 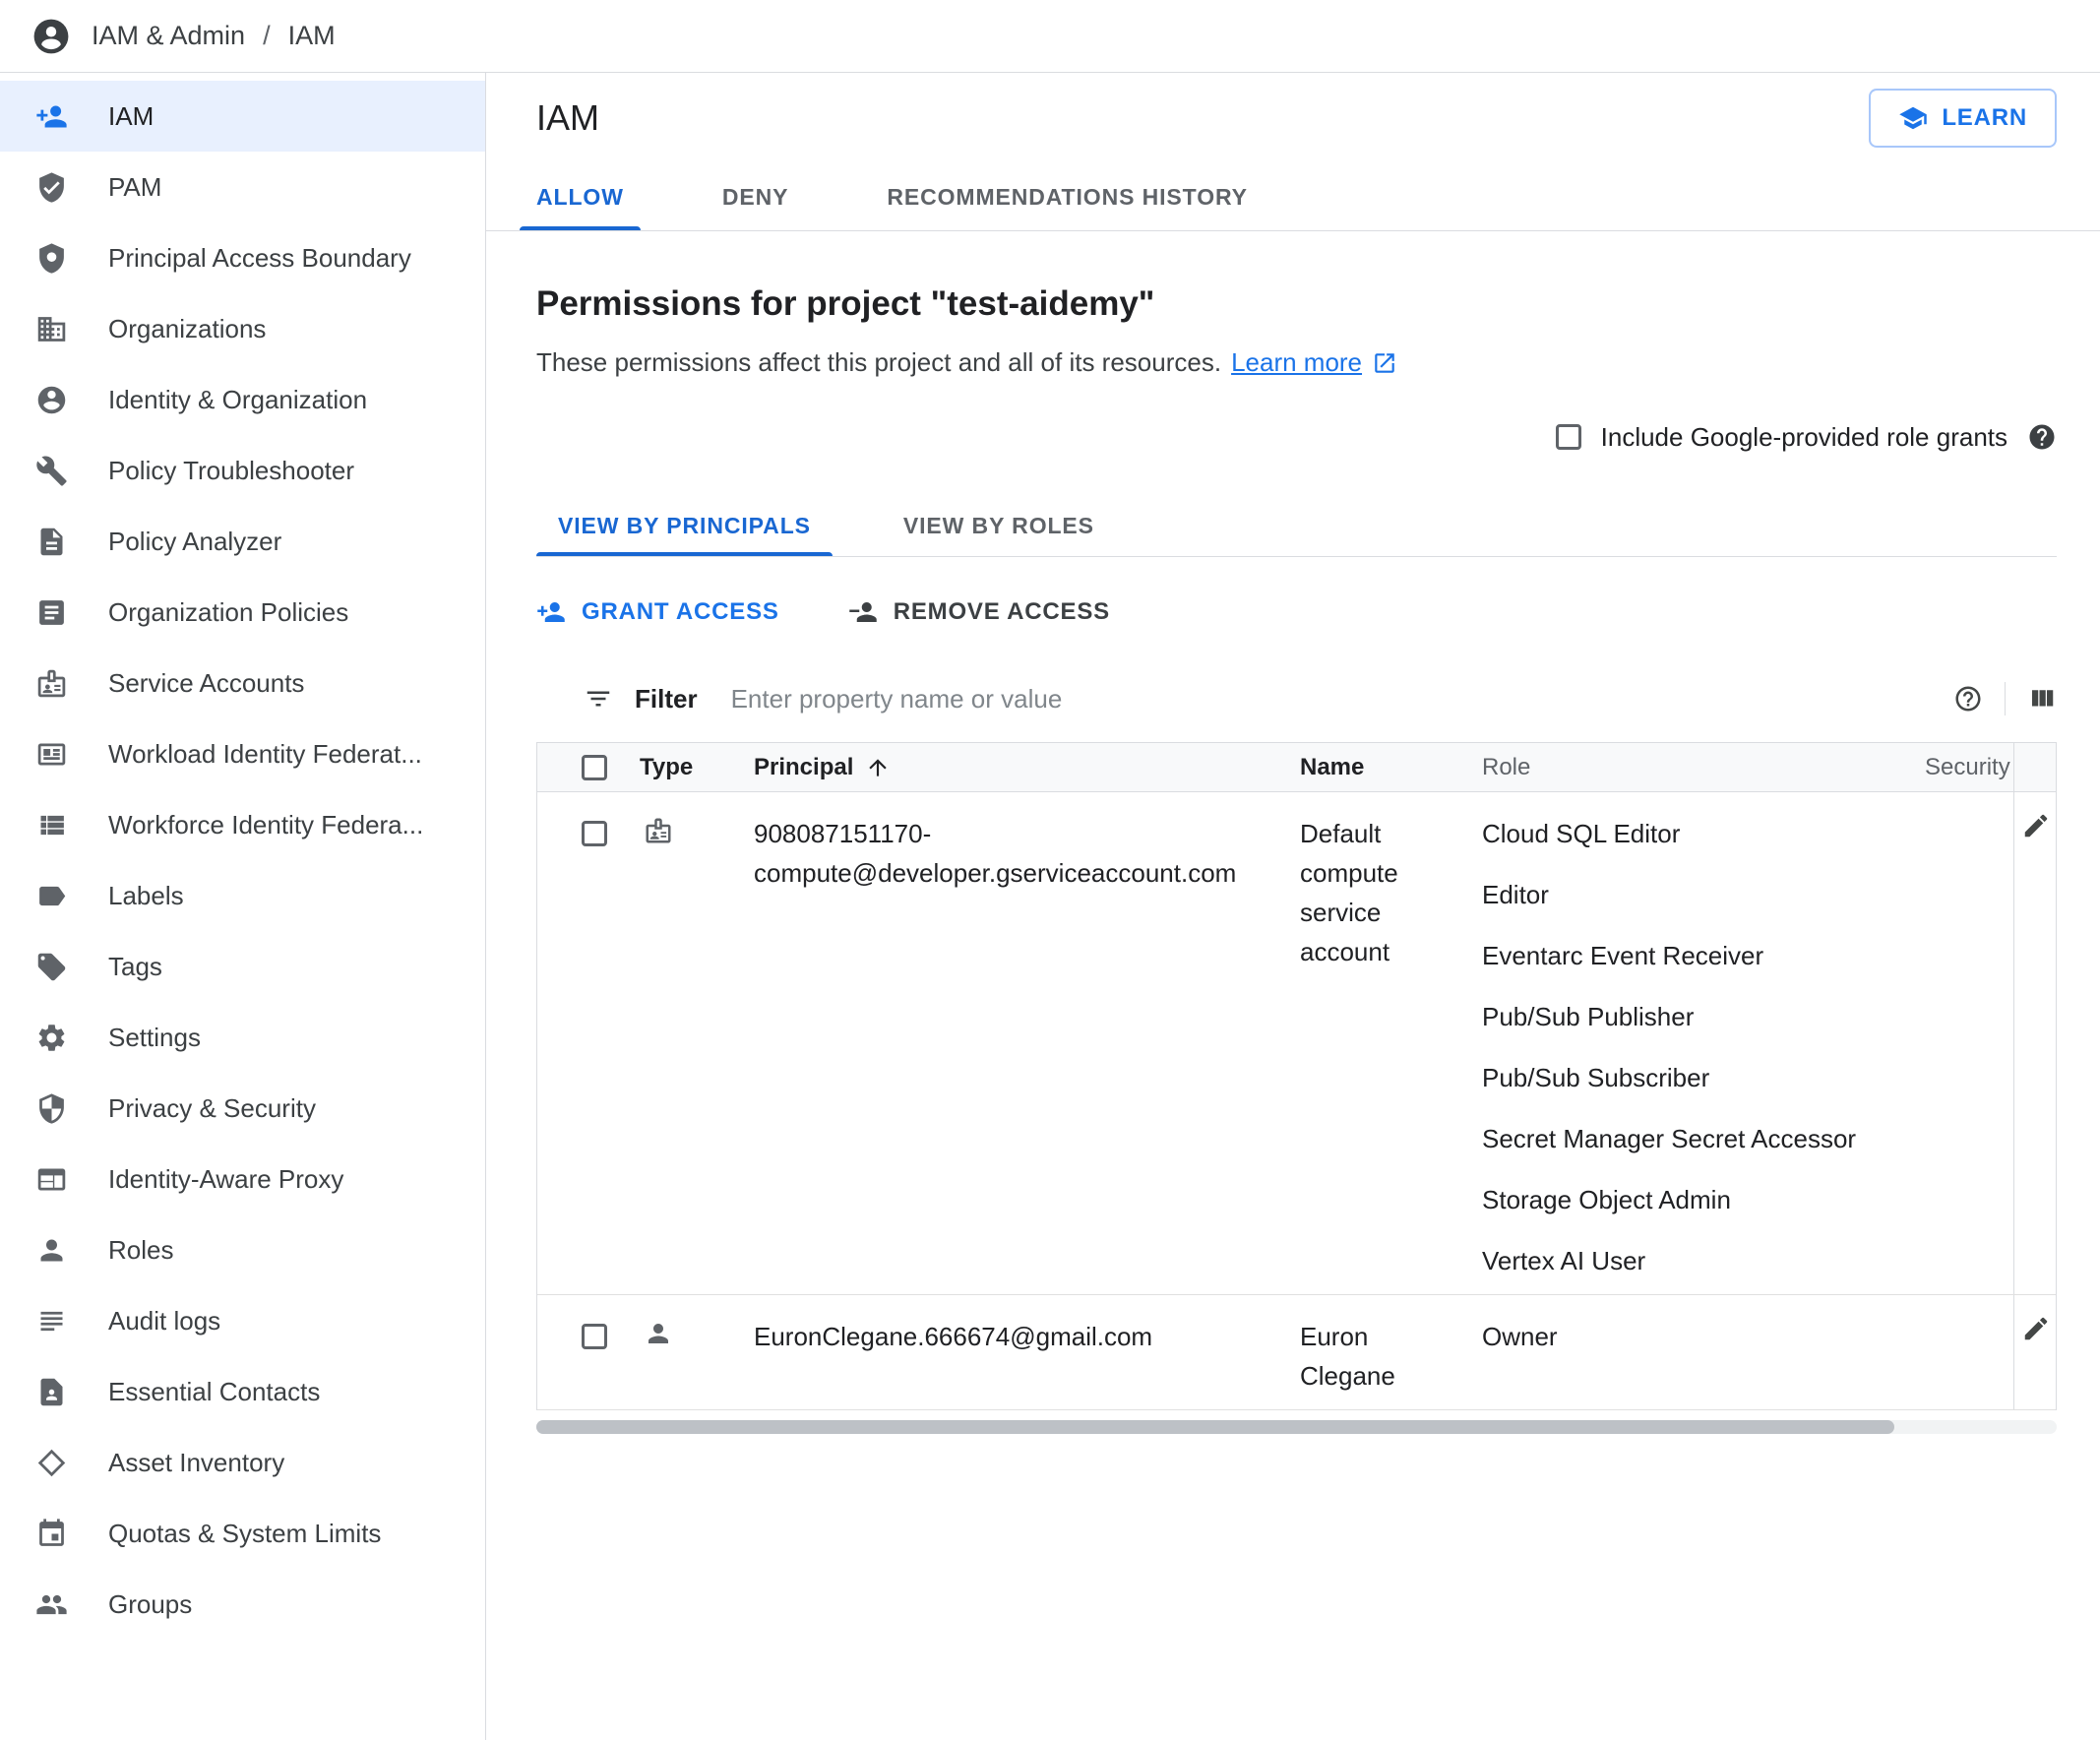 What do you see at coordinates (1568, 437) in the screenshot?
I see `include-google-roles-checkbox` at bounding box center [1568, 437].